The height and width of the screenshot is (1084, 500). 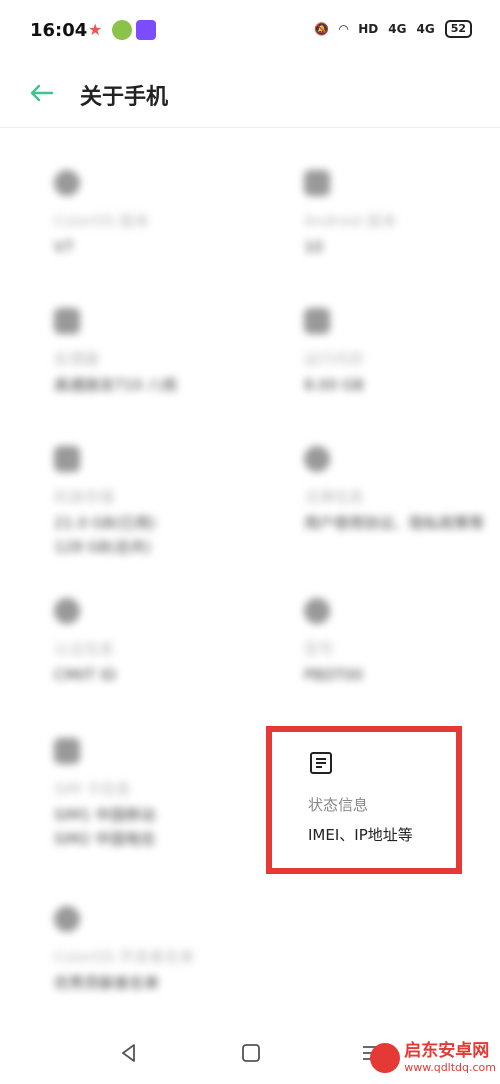 What do you see at coordinates (85, 675) in the screenshot?
I see `item-value: CMIIT ID` at bounding box center [85, 675].